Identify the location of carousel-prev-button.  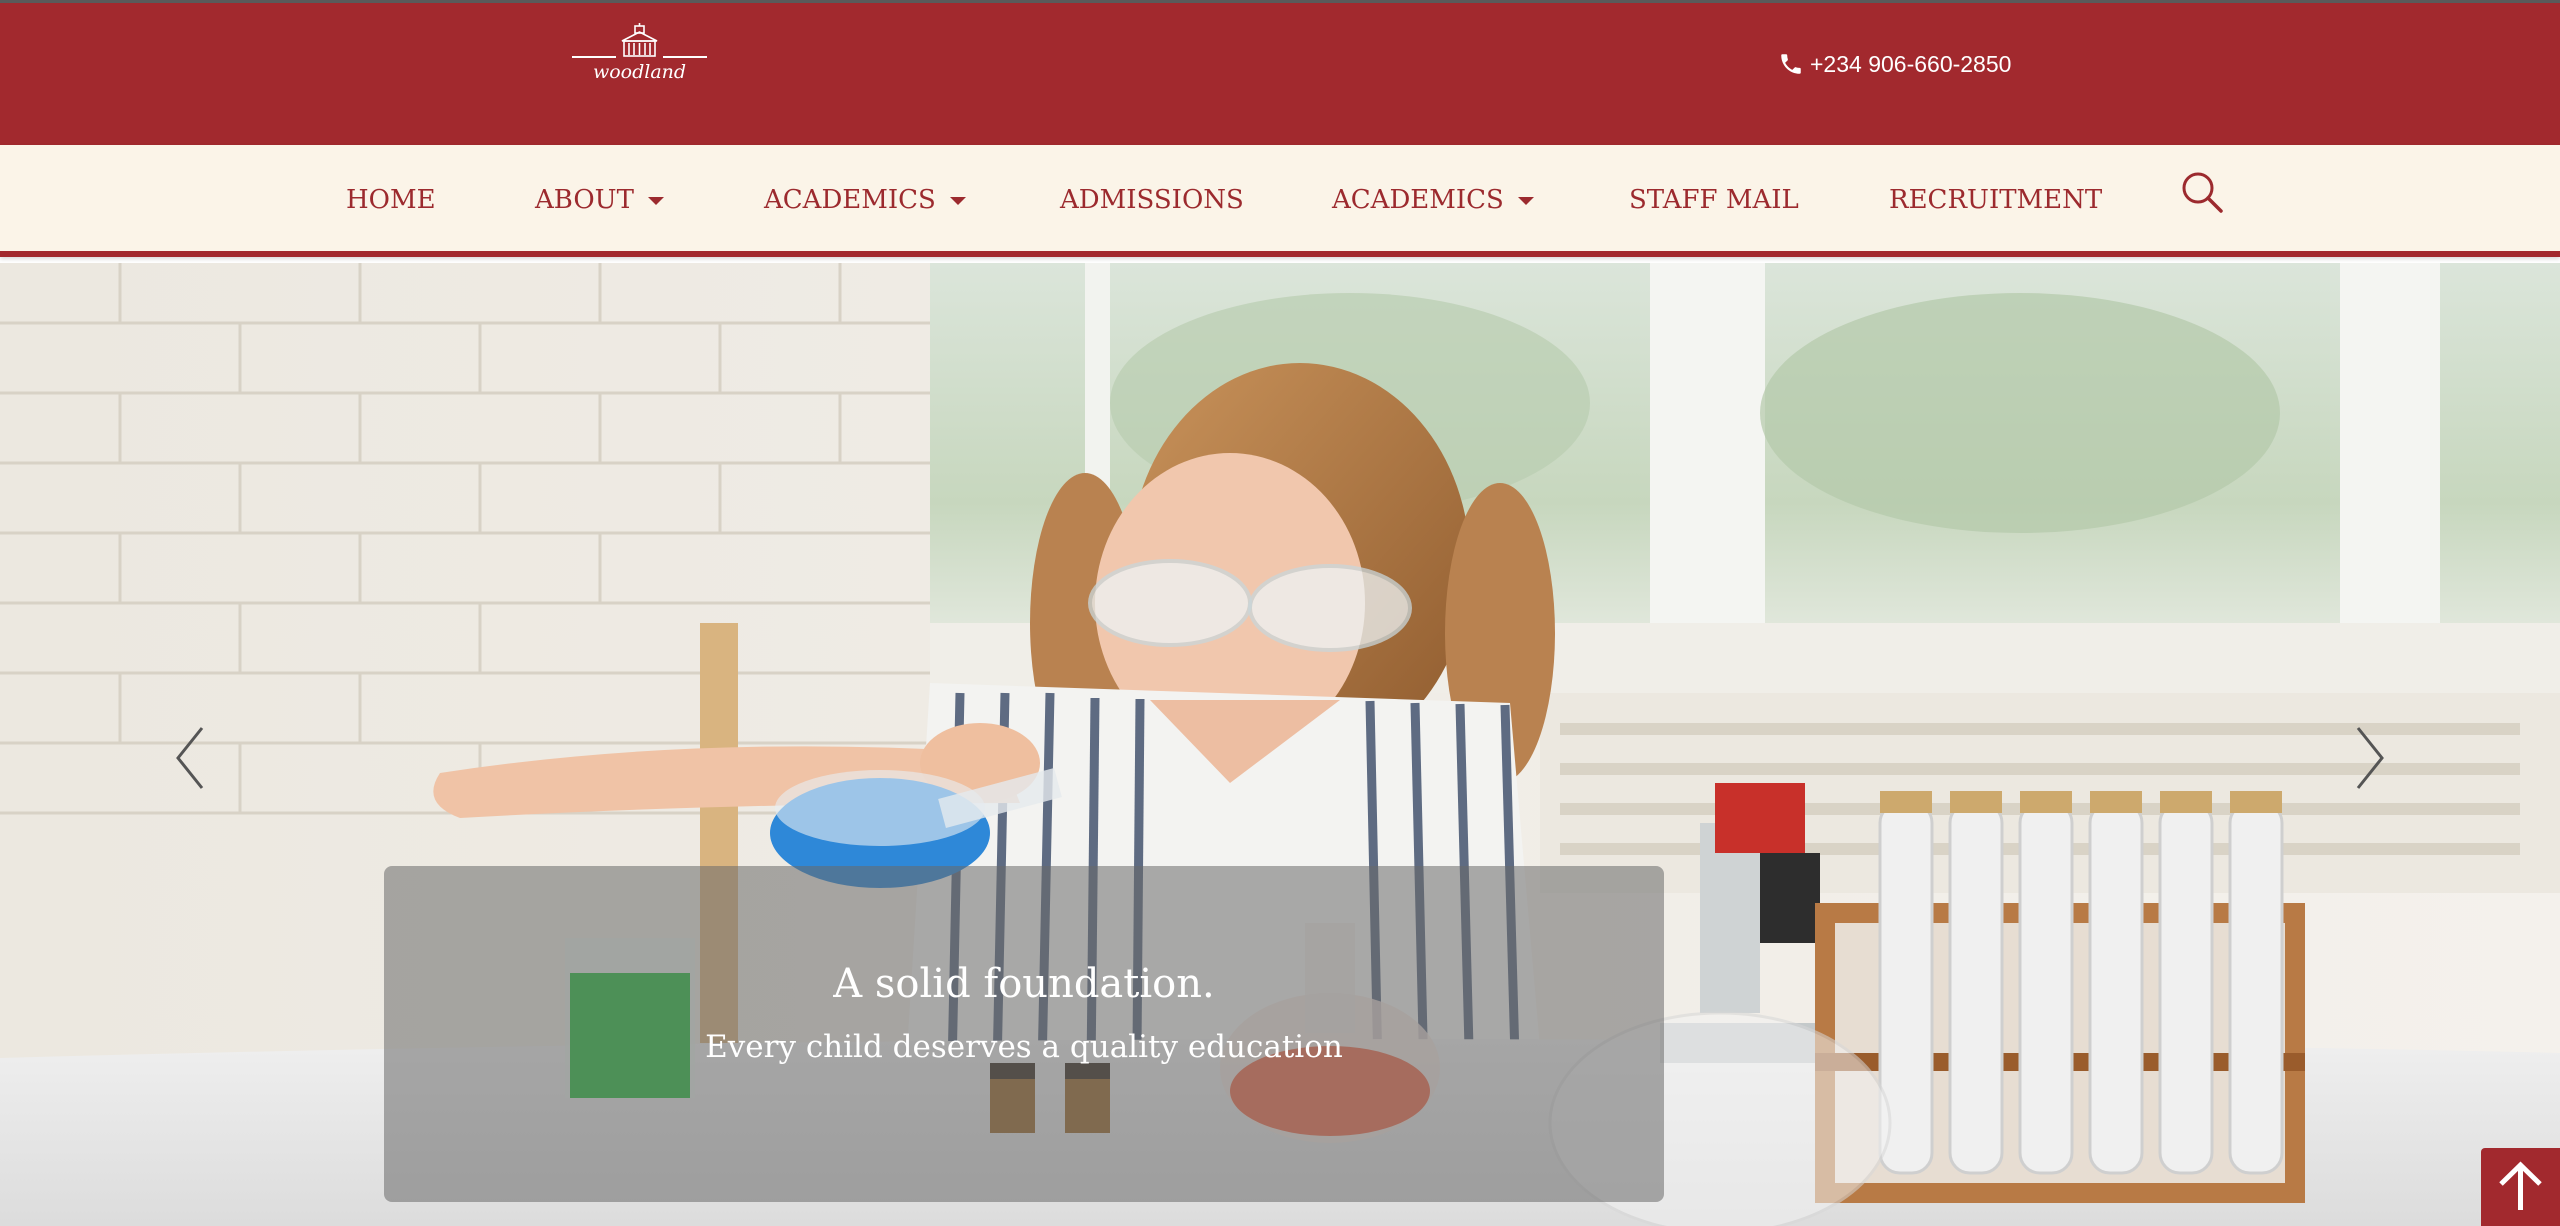
(192, 758).